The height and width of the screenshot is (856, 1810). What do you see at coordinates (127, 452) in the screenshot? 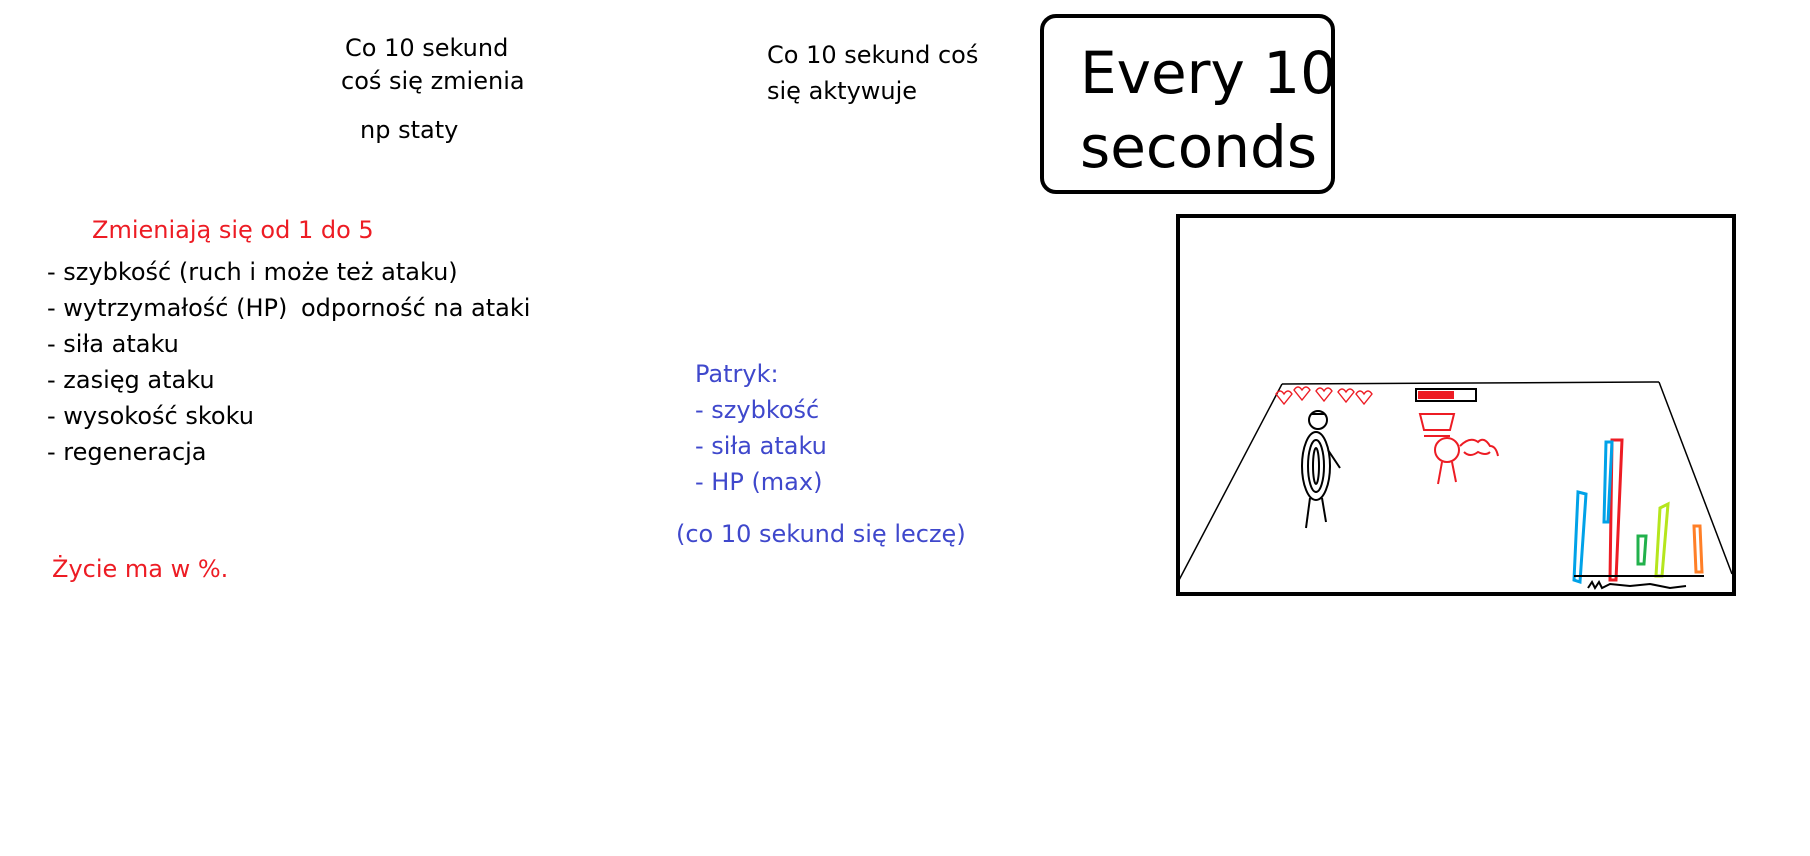
I see `stat-item-regeneration: - regeneracja` at bounding box center [127, 452].